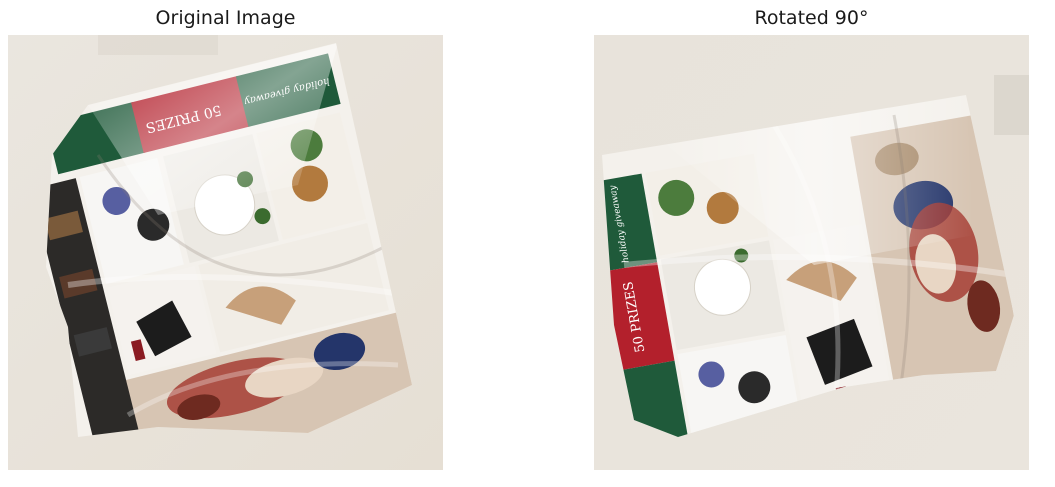 The image size is (1055, 487). What do you see at coordinates (811, 18) in the screenshot?
I see `panel-title-rotated: Rotated 90°` at bounding box center [811, 18].